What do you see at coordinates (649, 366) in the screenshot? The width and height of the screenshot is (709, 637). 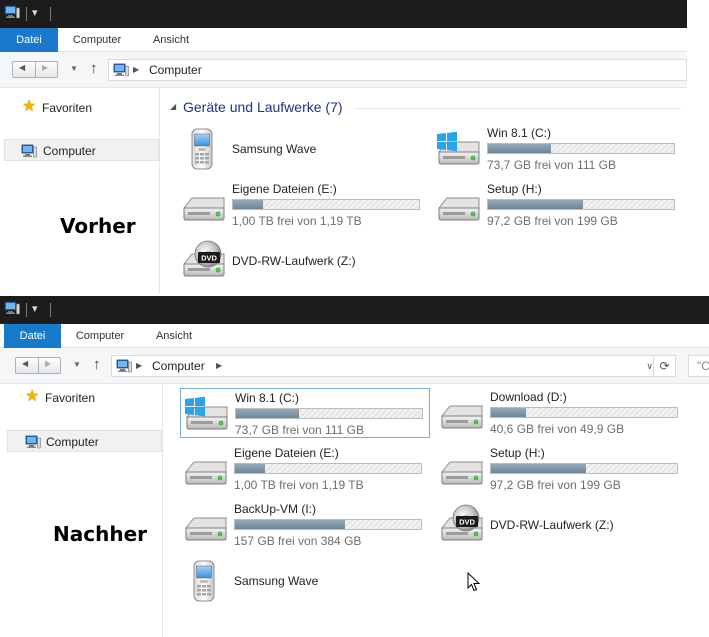 I see `address-dropdown-icon: ∨` at bounding box center [649, 366].